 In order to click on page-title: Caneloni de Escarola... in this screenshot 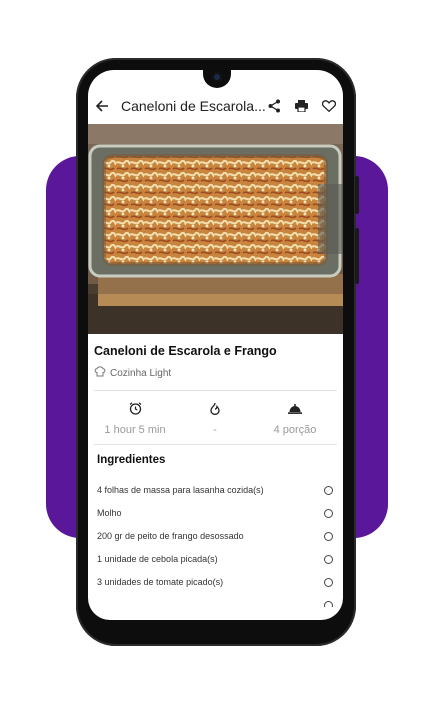, I will do `click(193, 106)`.